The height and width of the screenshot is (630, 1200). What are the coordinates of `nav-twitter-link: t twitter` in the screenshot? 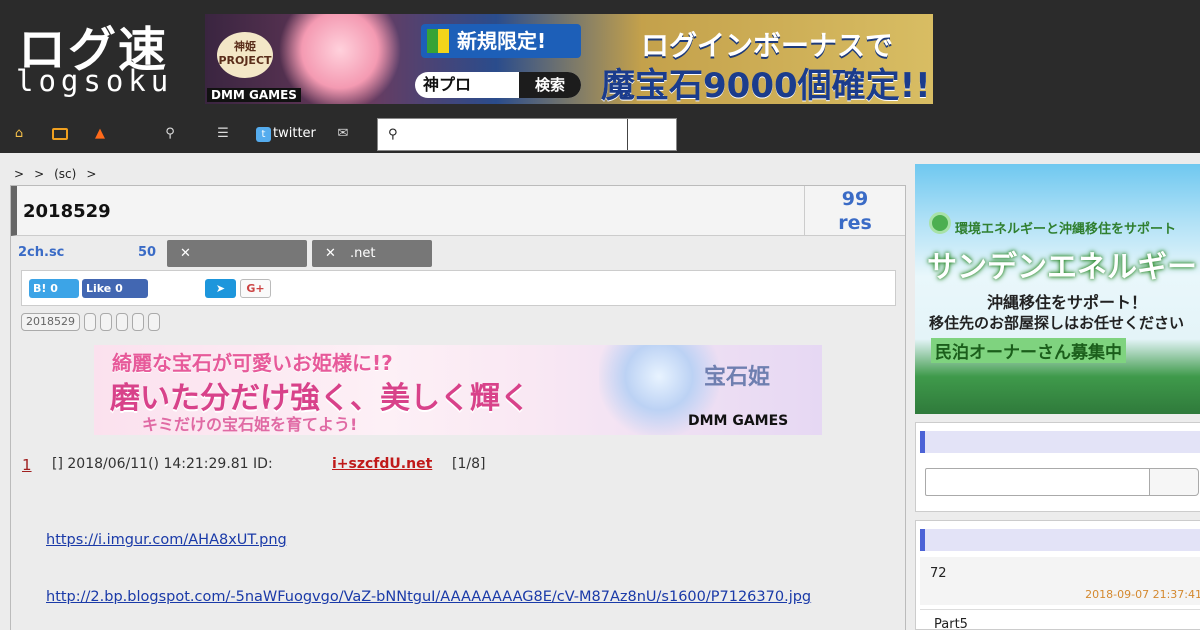 It's located at (286, 134).